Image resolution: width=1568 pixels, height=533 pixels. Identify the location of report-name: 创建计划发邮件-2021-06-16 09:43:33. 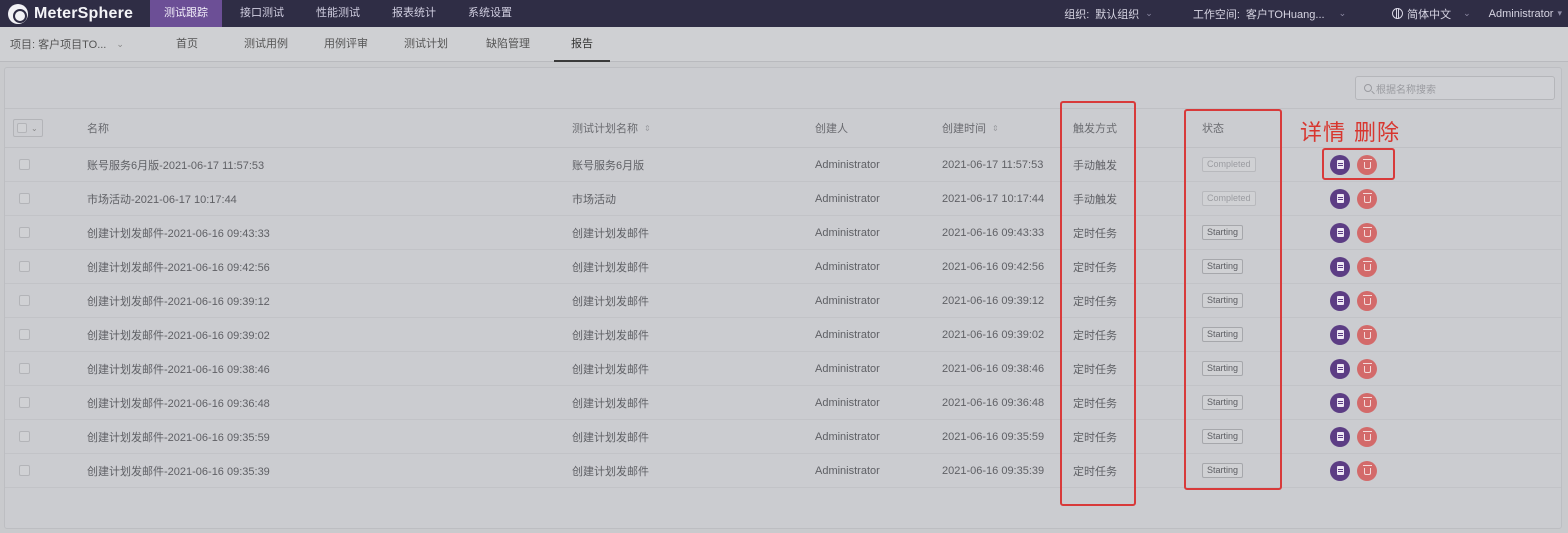
(178, 232).